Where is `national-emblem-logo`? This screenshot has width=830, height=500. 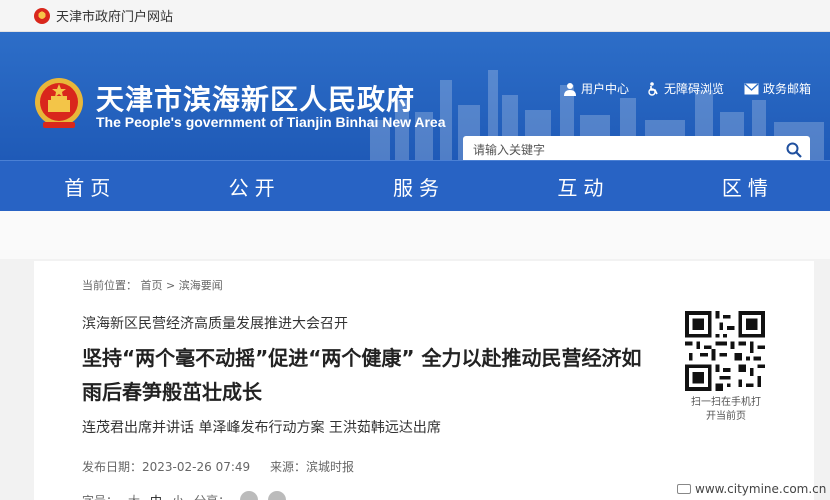 national-emblem-logo is located at coordinates (59, 103).